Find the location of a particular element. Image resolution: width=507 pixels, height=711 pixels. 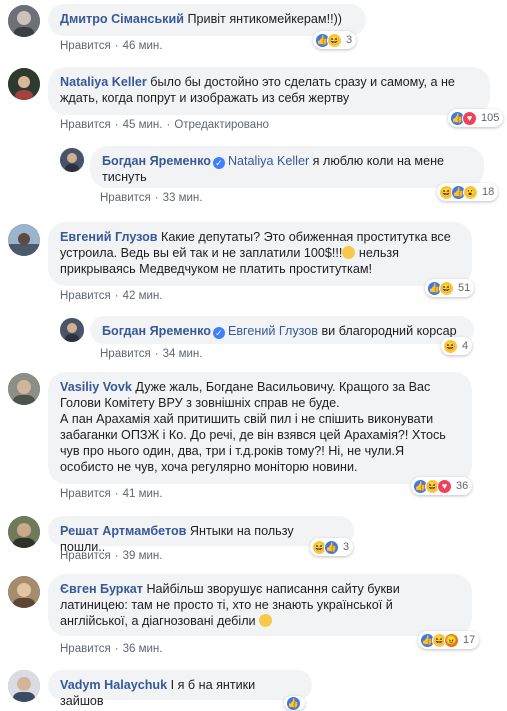

reaction-count: 51 is located at coordinates (464, 288).